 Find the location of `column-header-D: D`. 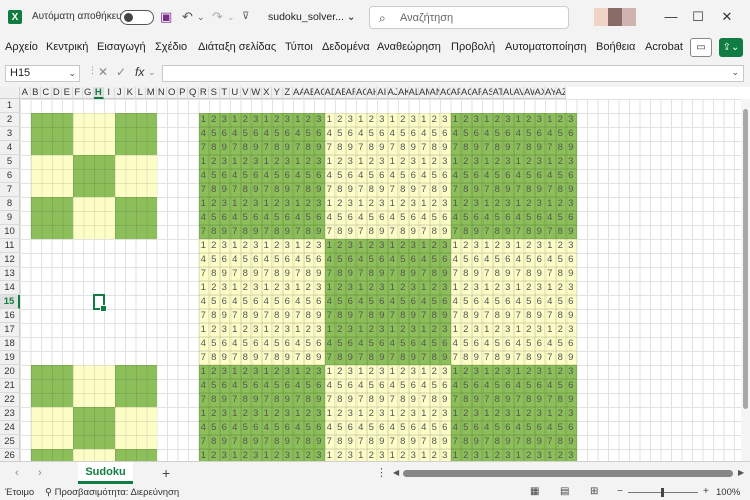

column-header-D: D is located at coordinates (56, 93).